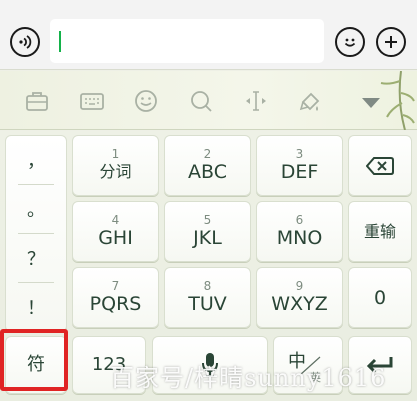 The image size is (417, 401). Describe the element at coordinates (310, 101) in the screenshot. I see `paint-icon` at that location.